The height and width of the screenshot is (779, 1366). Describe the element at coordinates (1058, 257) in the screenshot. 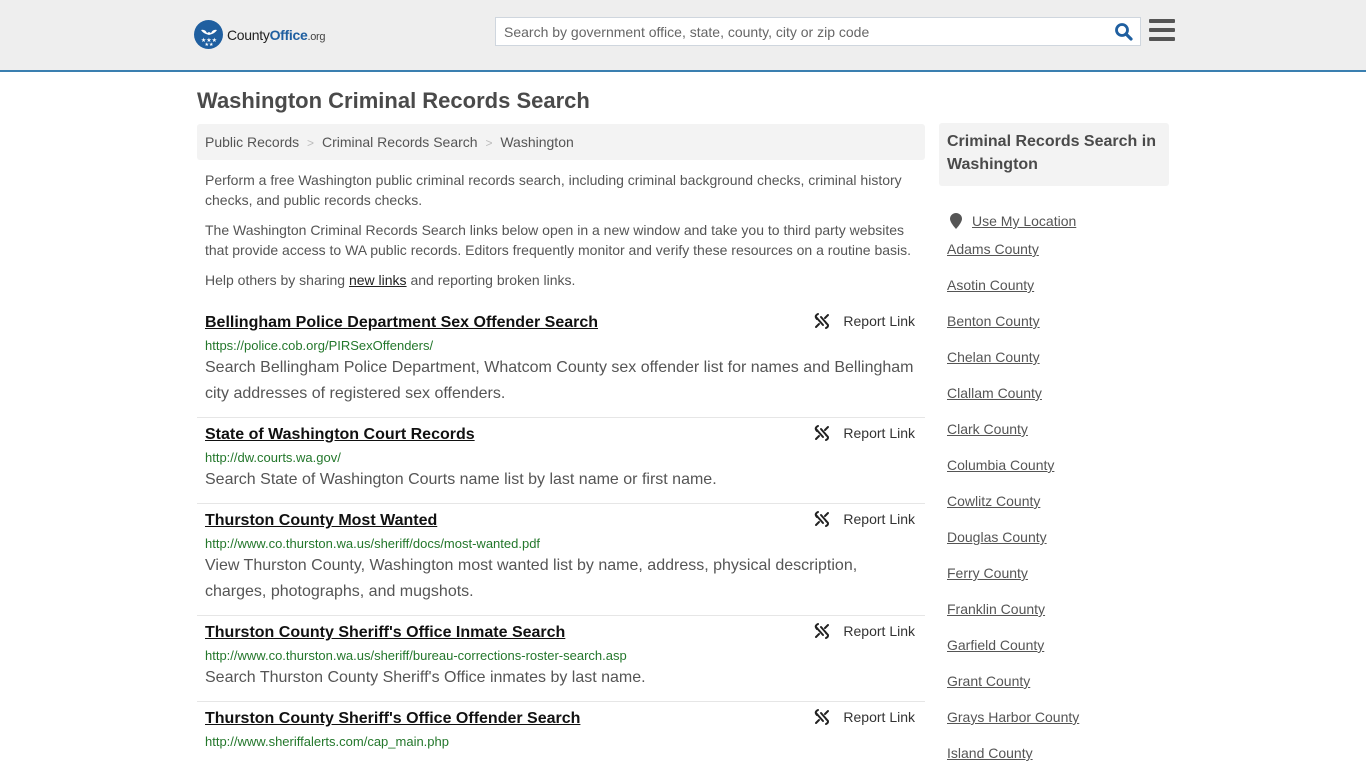

I see `sidebar-item-adams-county: Adams County` at that location.